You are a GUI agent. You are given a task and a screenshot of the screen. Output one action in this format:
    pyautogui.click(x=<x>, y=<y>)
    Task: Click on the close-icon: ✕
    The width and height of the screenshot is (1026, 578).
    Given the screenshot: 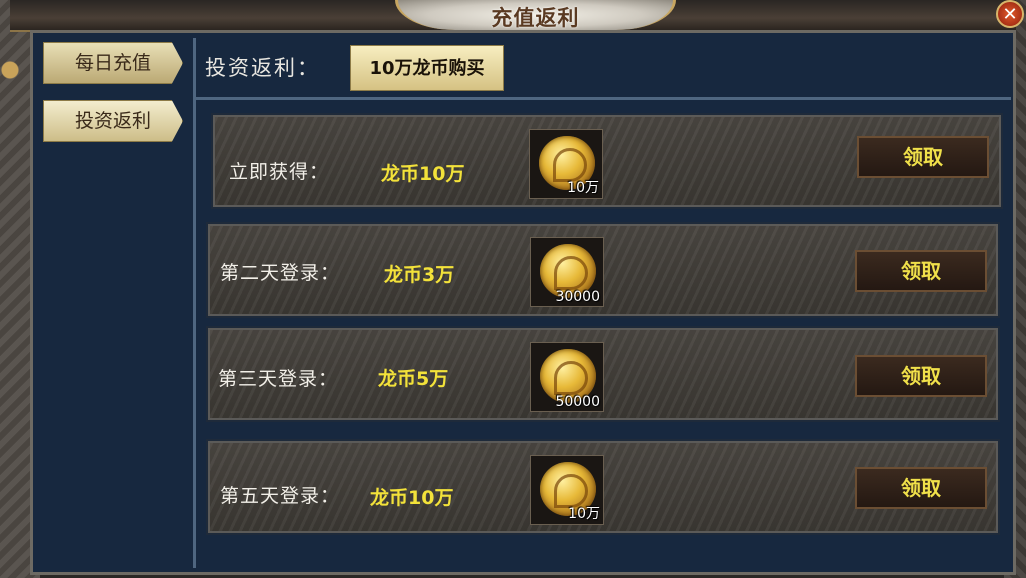 What is the action you would take?
    pyautogui.click(x=1010, y=14)
    